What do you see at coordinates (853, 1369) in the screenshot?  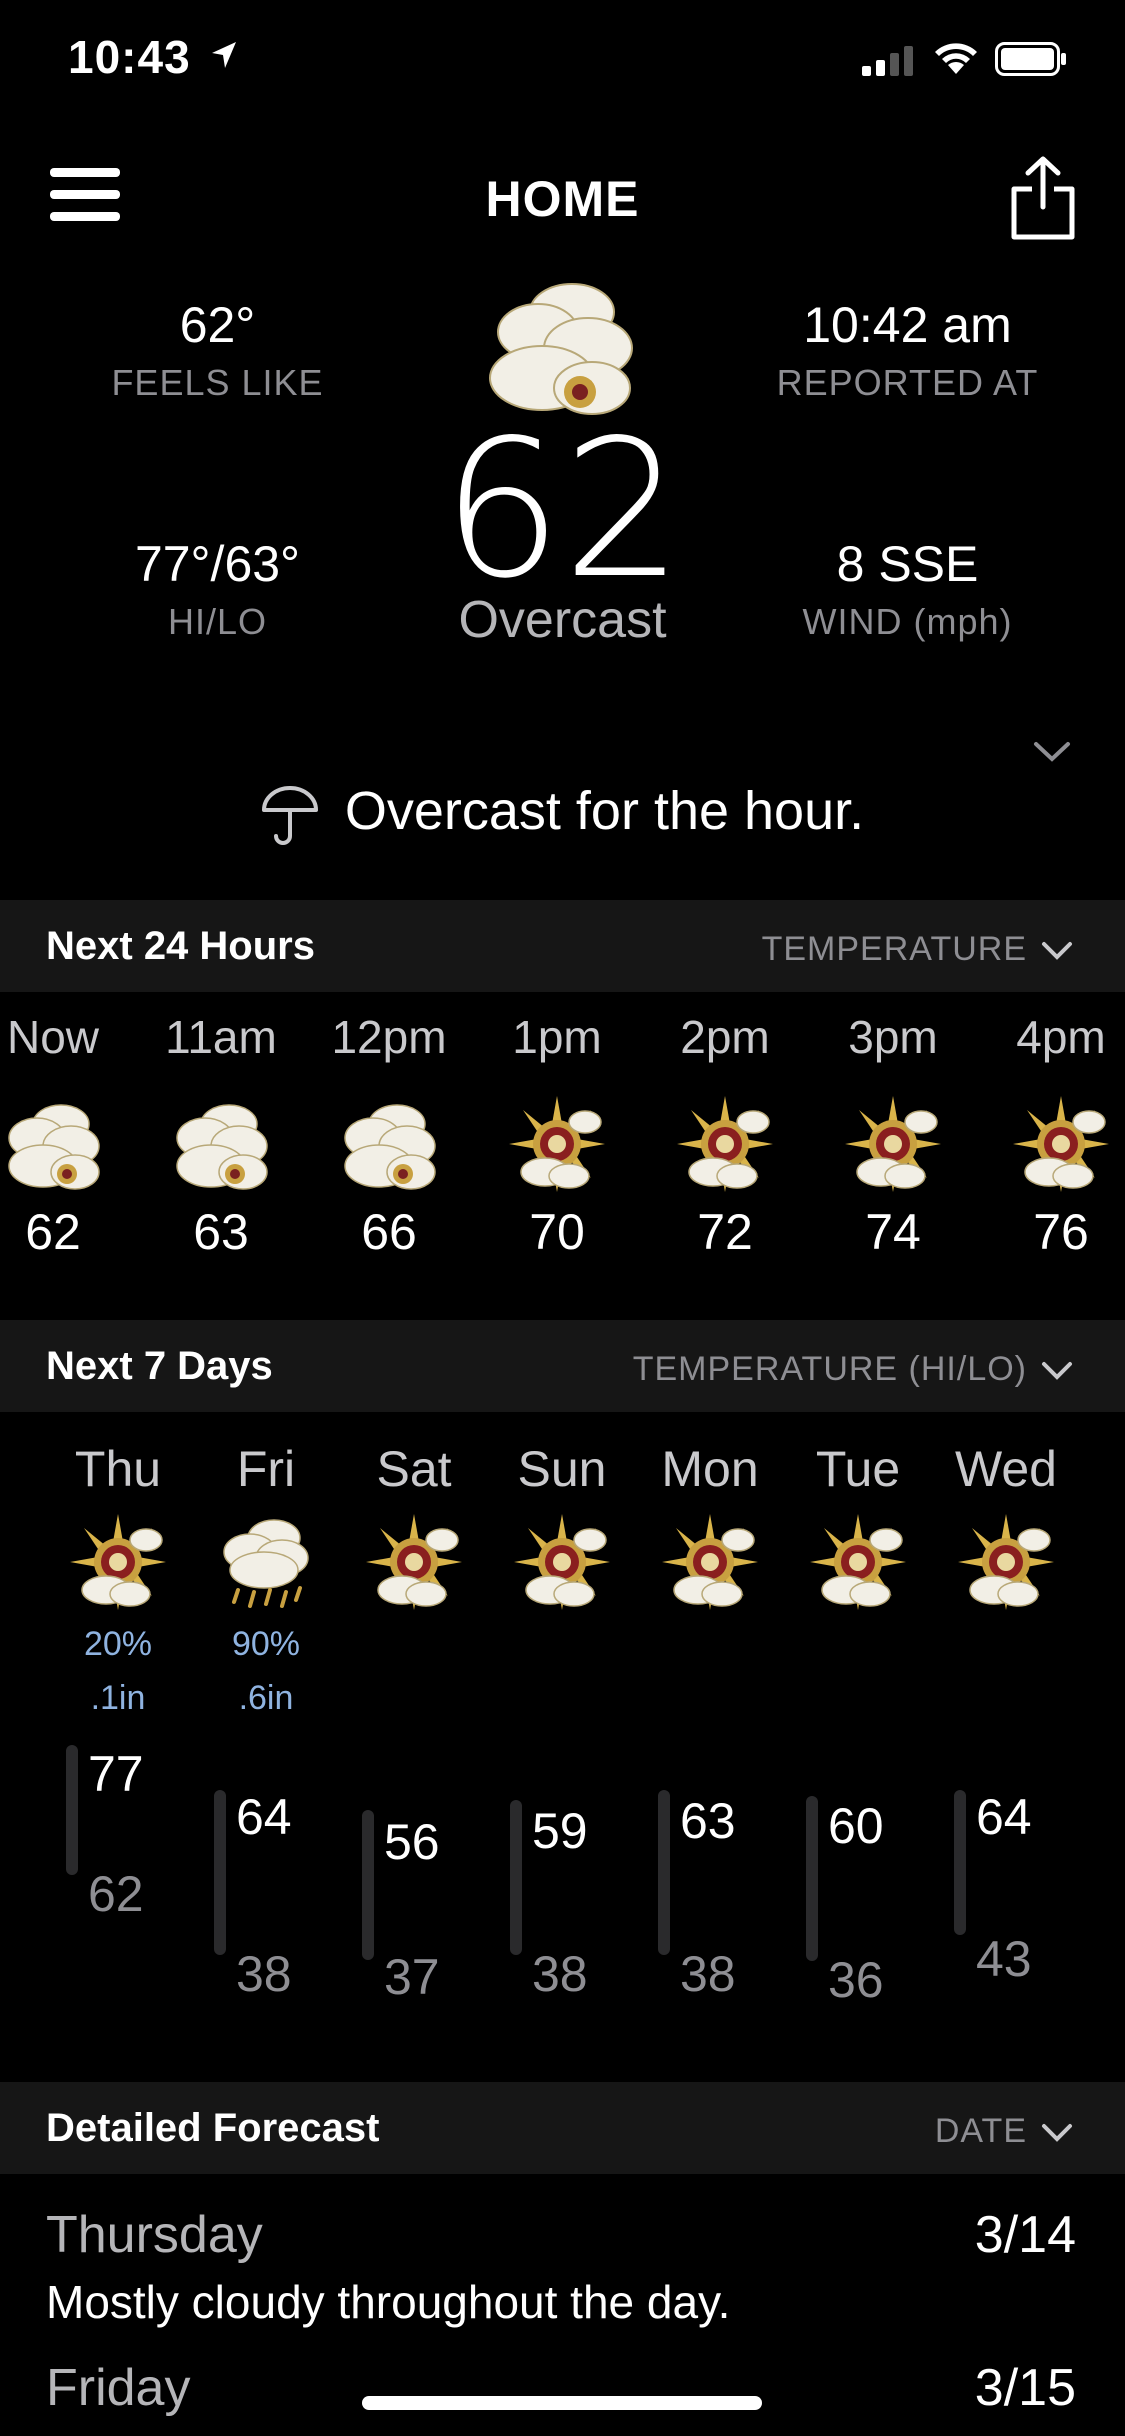 I see `daily-selector: TEMPERATURE (HI/LO)` at bounding box center [853, 1369].